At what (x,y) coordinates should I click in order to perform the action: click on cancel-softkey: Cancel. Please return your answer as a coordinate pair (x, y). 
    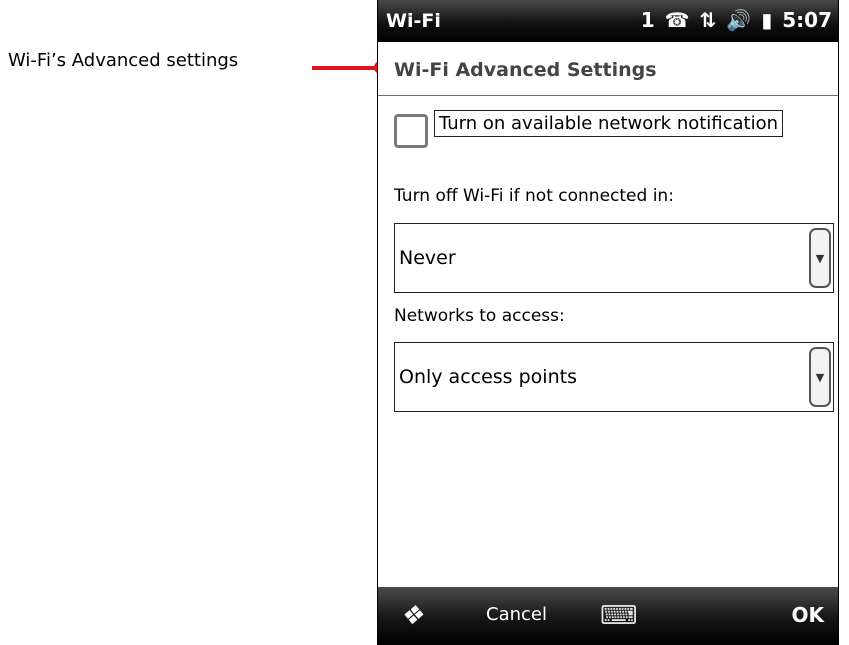
    Looking at the image, I should click on (516, 614).